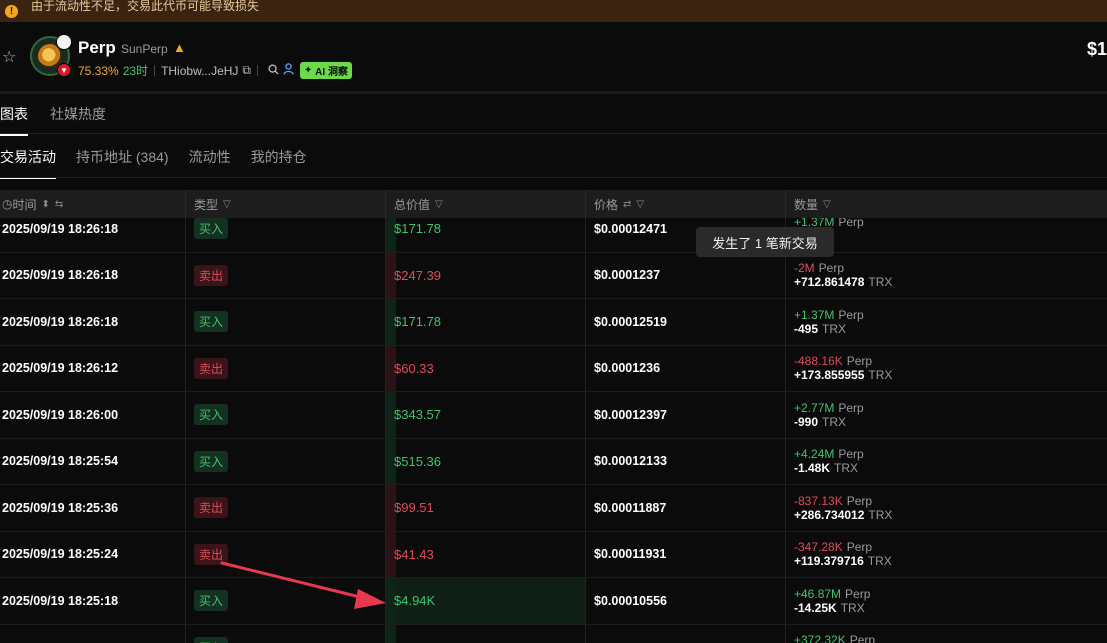 The width and height of the screenshot is (1107, 643). I want to click on trade-total-value: $247.39, so click(417, 275).